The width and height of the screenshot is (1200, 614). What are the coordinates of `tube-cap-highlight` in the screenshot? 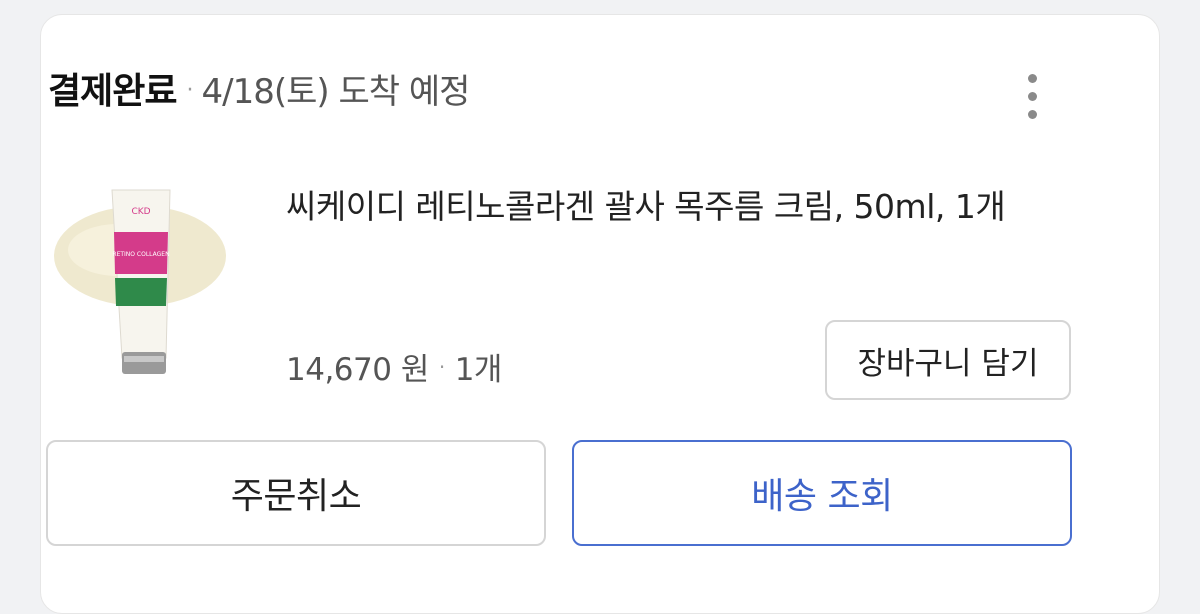 It's located at (144, 359).